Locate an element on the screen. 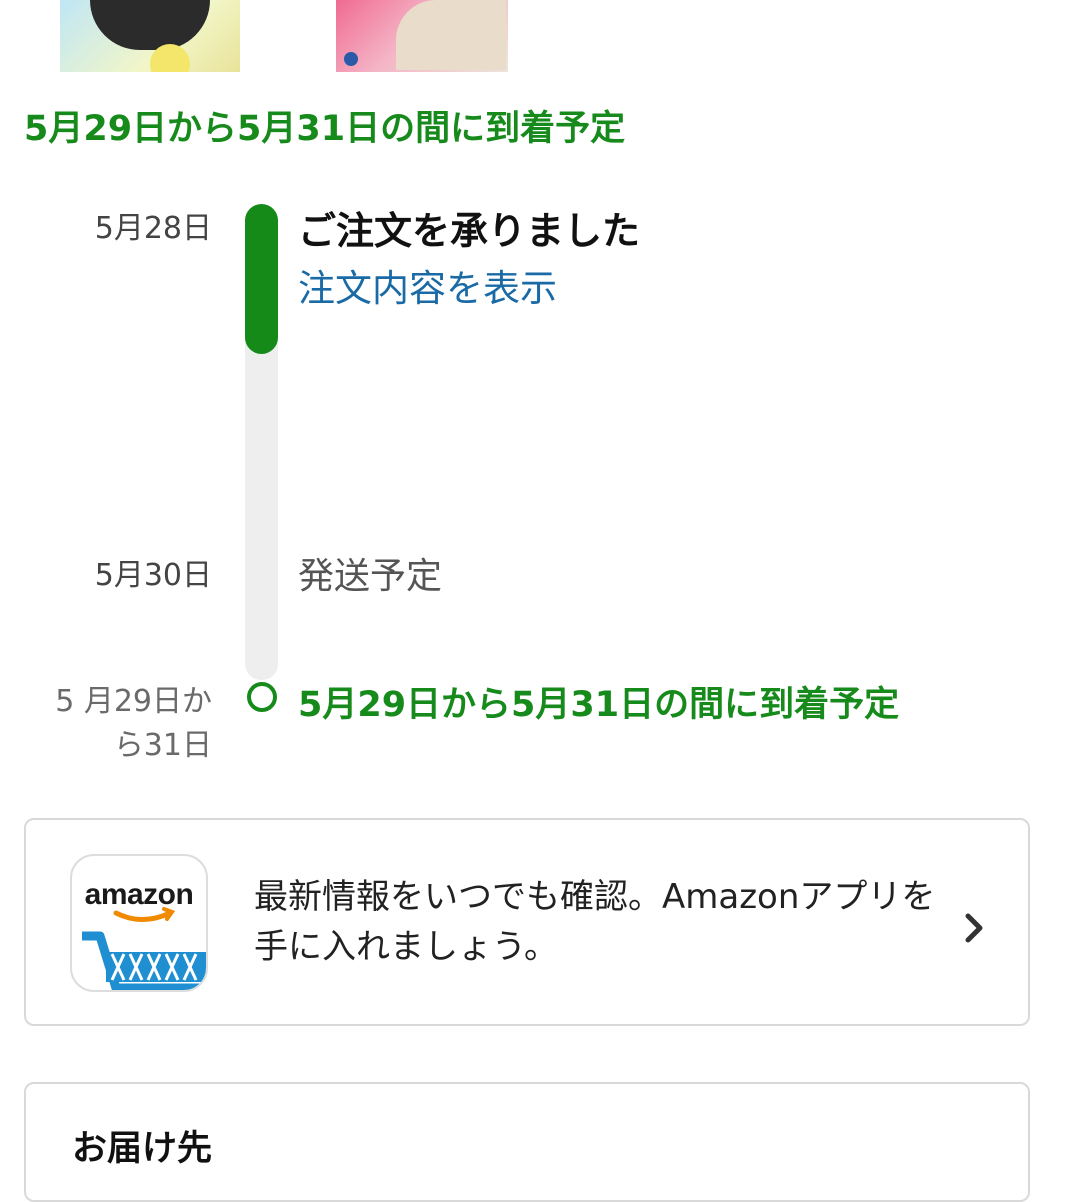  timeline-date-arrival: 5 月29日から31日 is located at coordinates (106, 724).